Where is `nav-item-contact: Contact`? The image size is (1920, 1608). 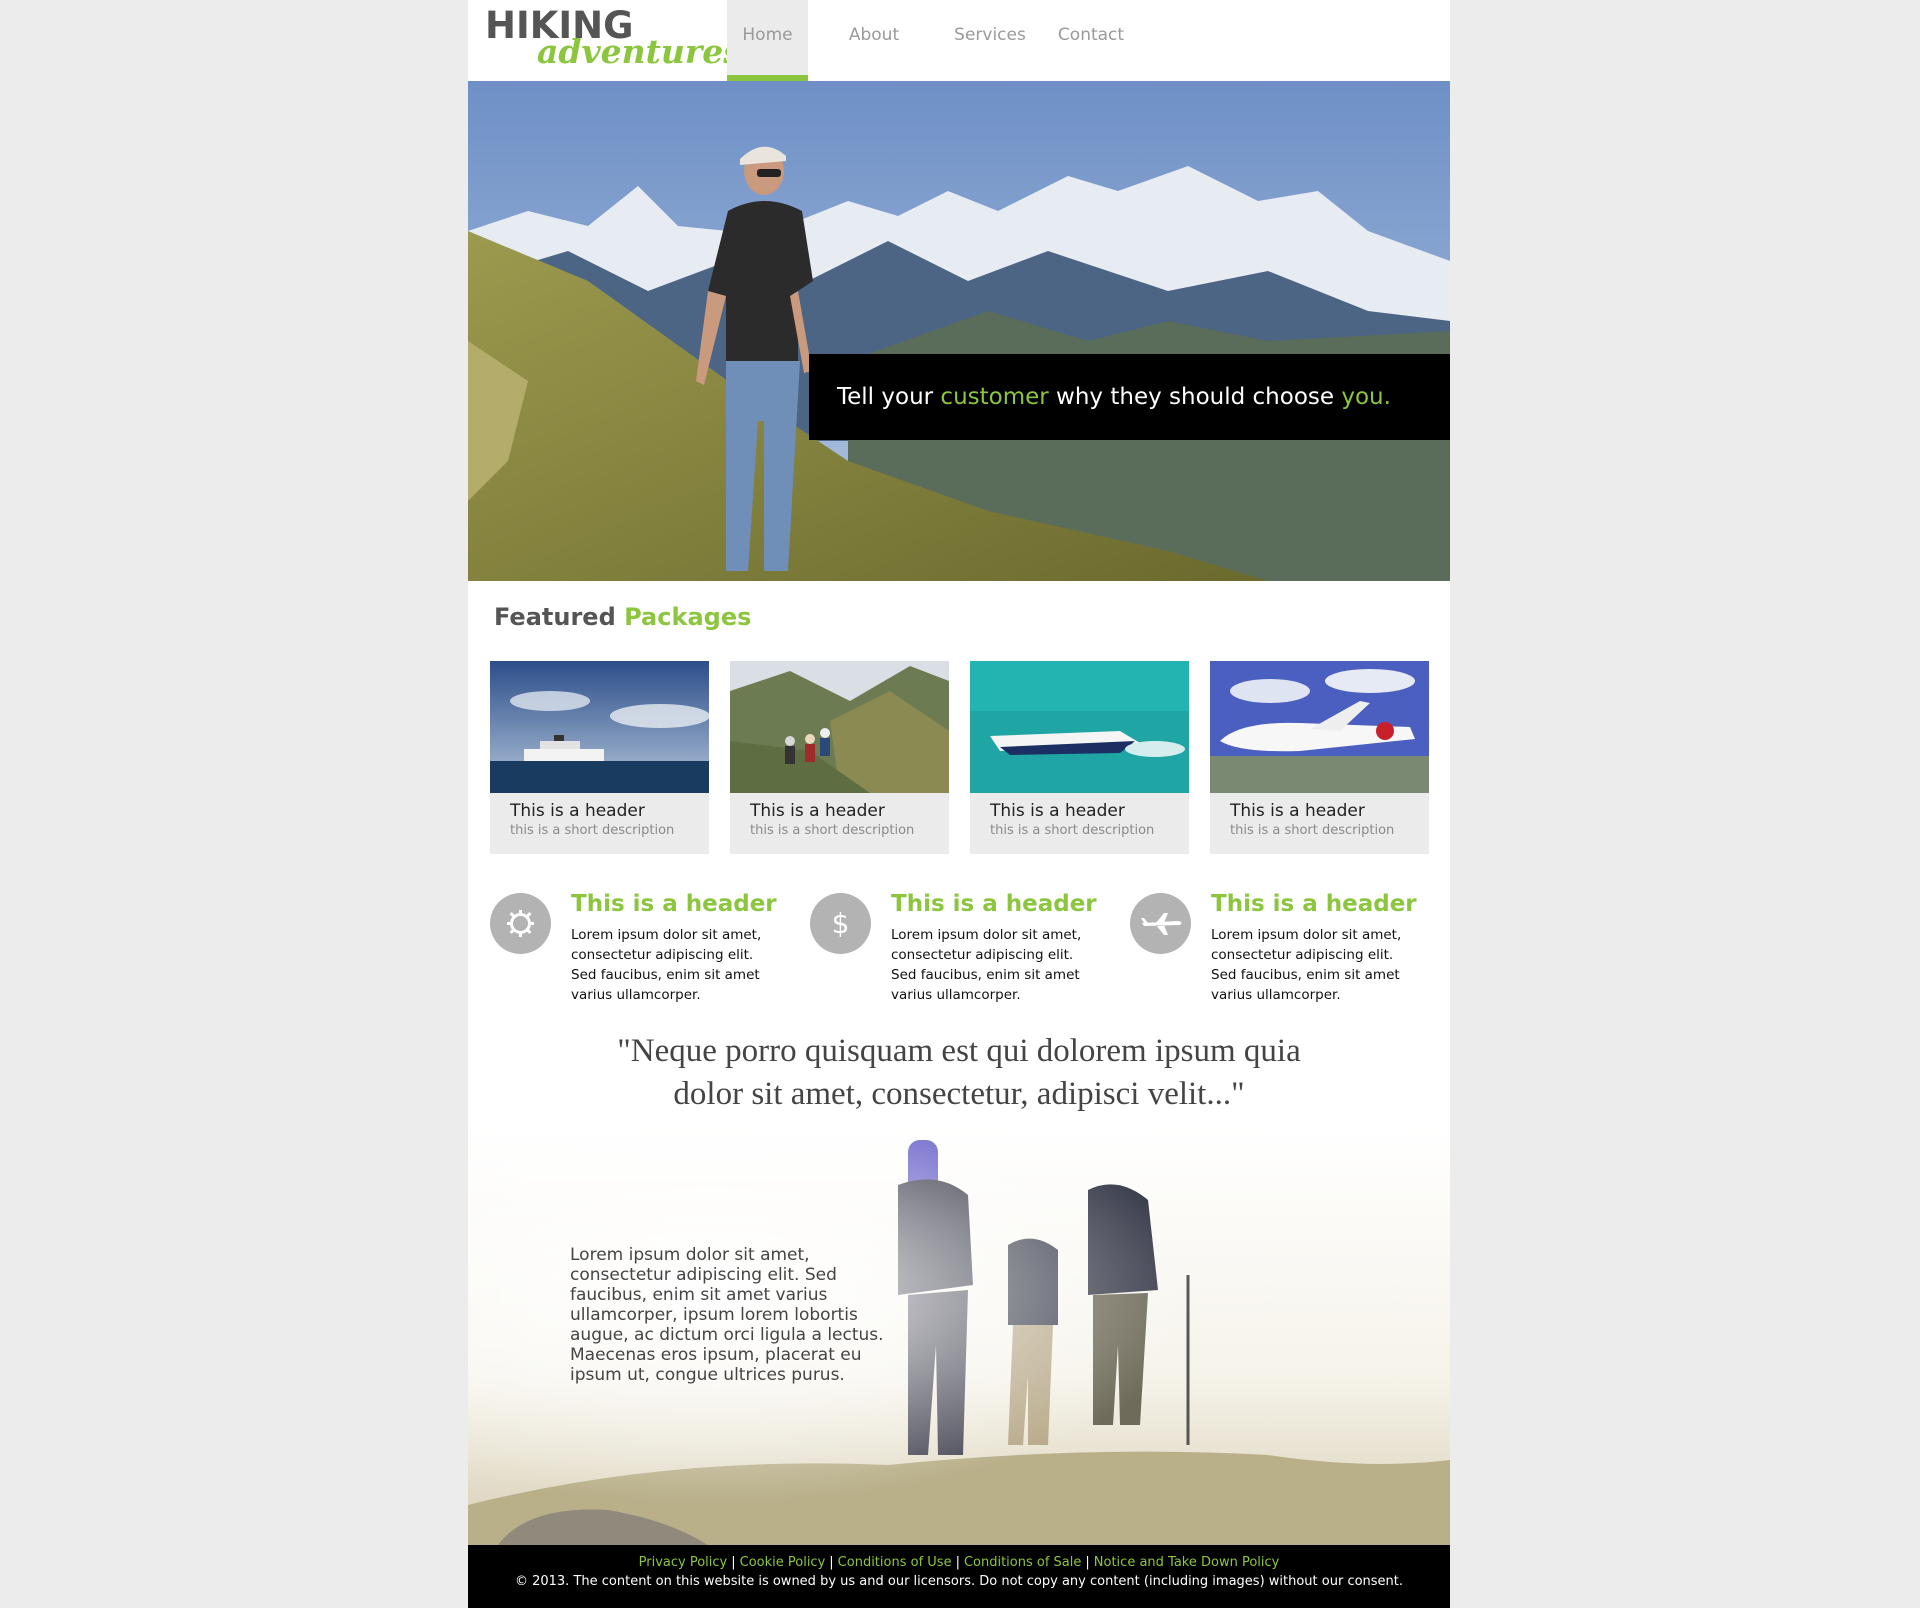 nav-item-contact: Contact is located at coordinates (1091, 40).